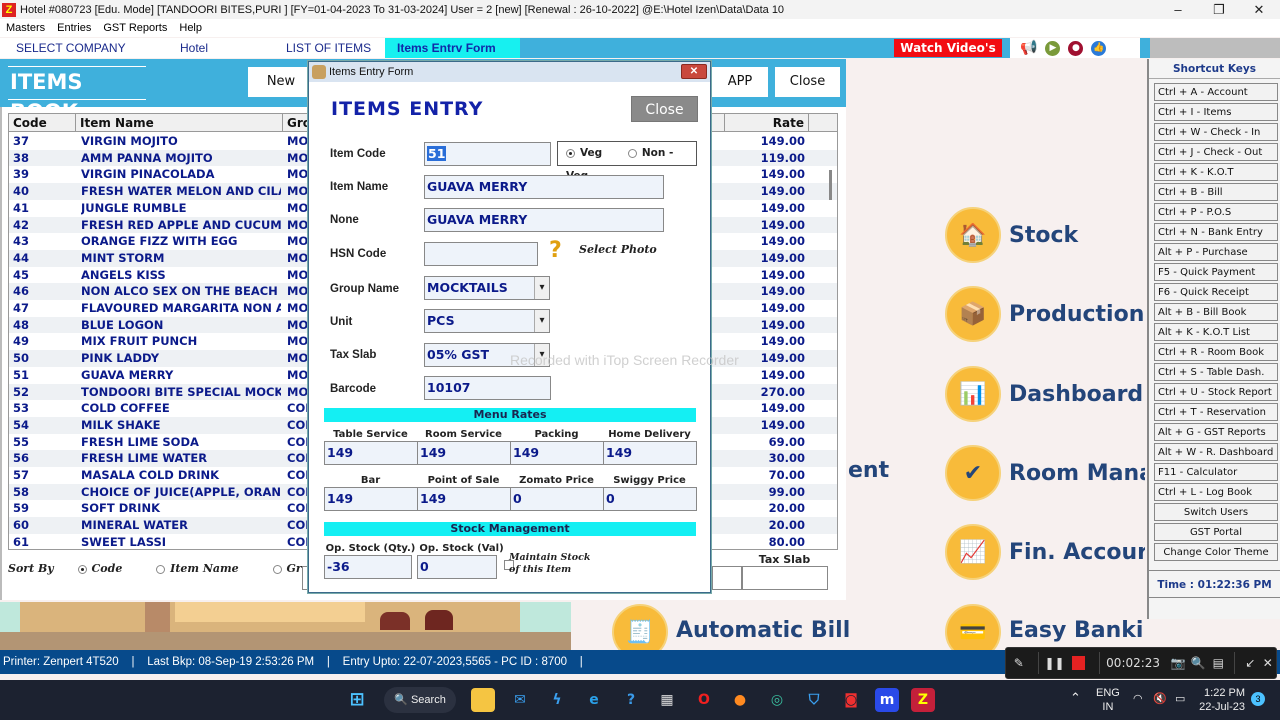 This screenshot has height=720, width=1280. Describe the element at coordinates (584, 153) in the screenshot. I see `veg-radio: Veg` at that location.